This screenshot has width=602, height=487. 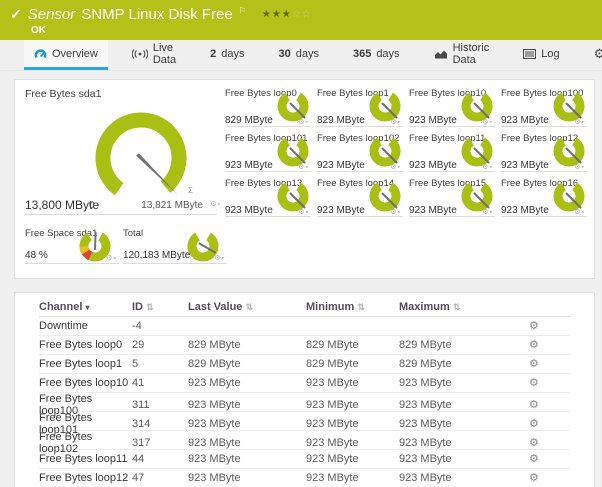 What do you see at coordinates (544, 151) in the screenshot?
I see `channel-gauge-card: Free Bytes loop12 923 MByte ⚙▪` at bounding box center [544, 151].